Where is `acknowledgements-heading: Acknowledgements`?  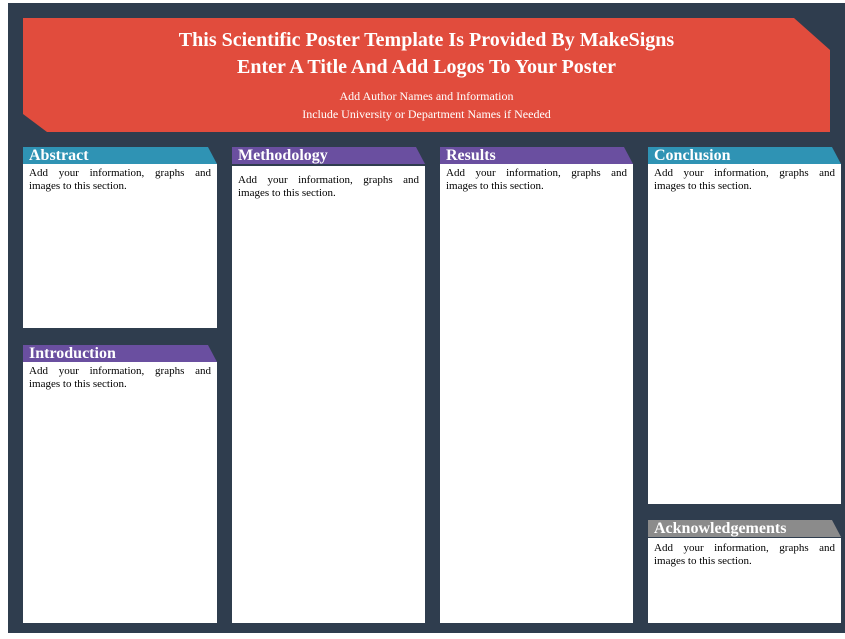 acknowledgements-heading: Acknowledgements is located at coordinates (744, 528).